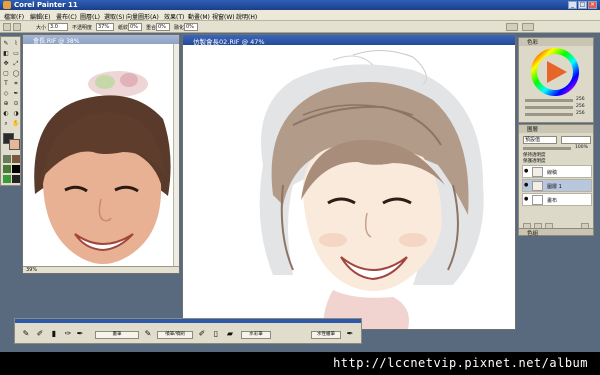 The height and width of the screenshot is (375, 600). Describe the element at coordinates (512, 27) in the screenshot. I see `brush-selector-icon` at that location.